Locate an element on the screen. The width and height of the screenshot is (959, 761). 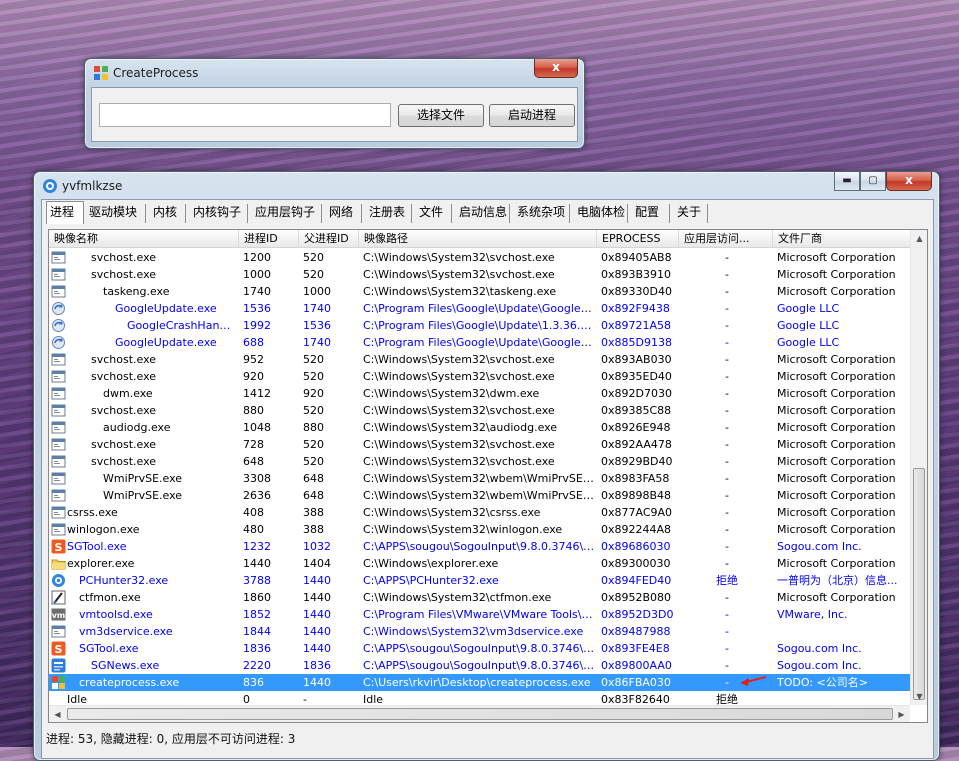
cell-eprocess: 0x894FED40 is located at coordinates (636, 580).